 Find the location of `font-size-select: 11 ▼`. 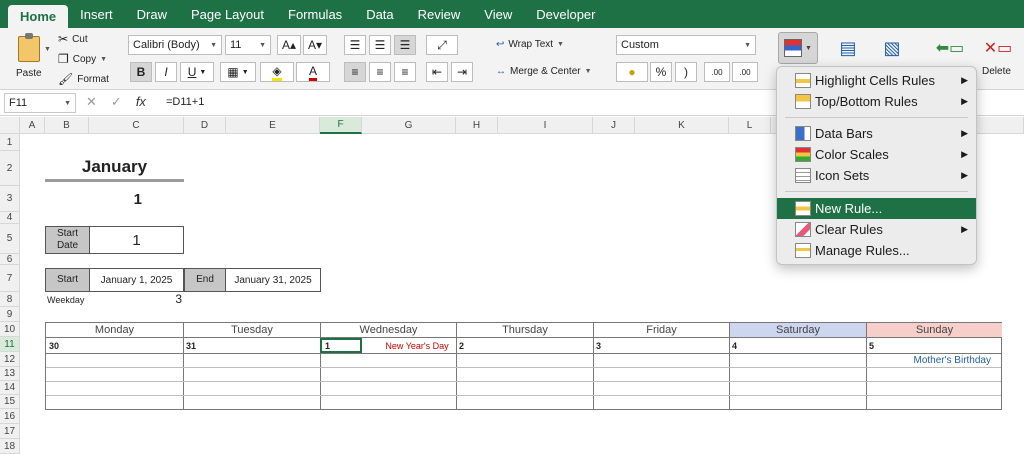

font-size-select: 11 ▼ is located at coordinates (248, 45).